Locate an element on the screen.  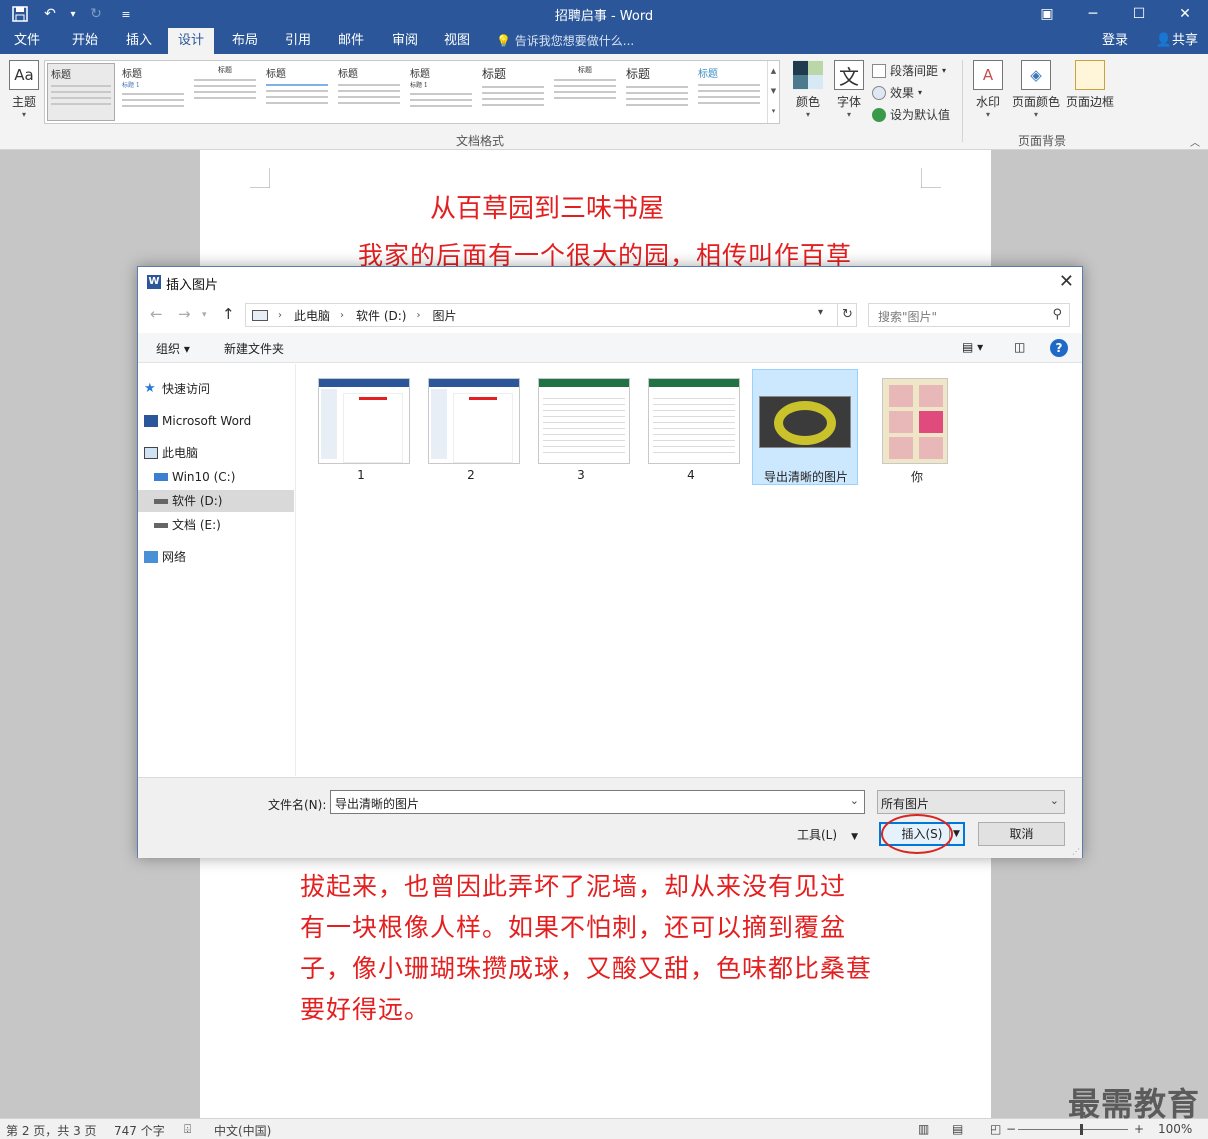
organize-button: 组织 ▾ is located at coordinates (173, 348).